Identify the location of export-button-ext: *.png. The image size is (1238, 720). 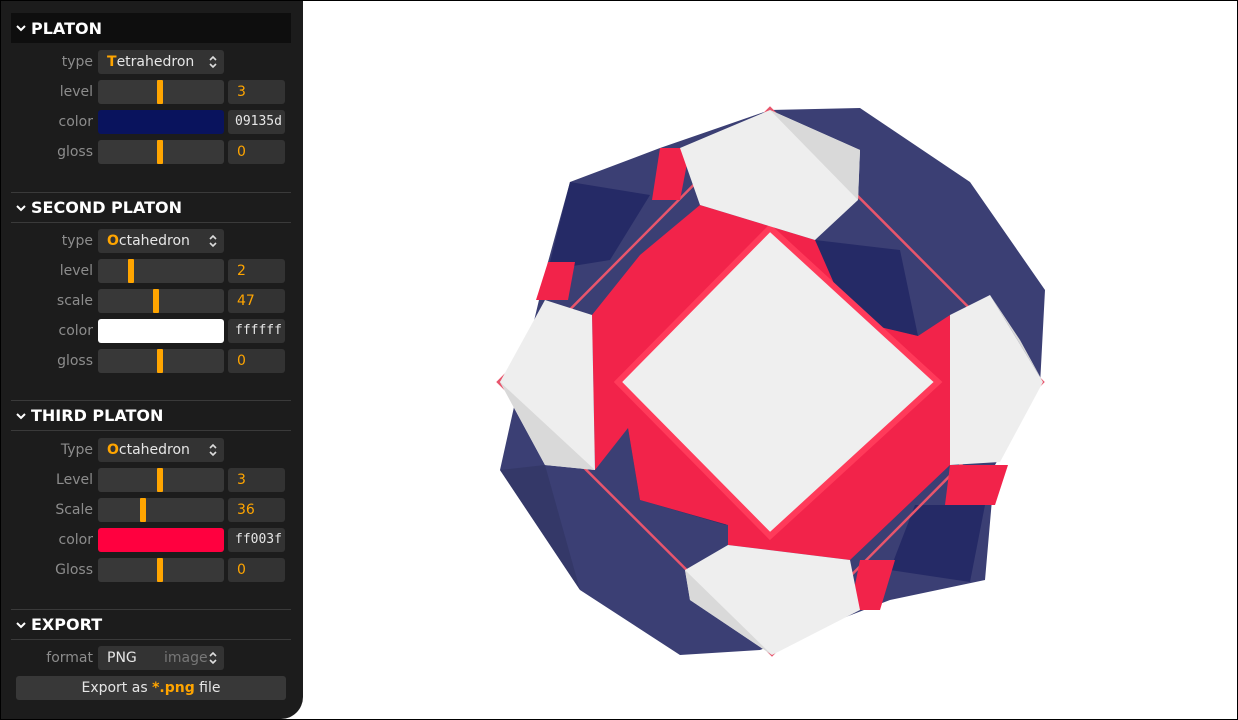
(173, 688).